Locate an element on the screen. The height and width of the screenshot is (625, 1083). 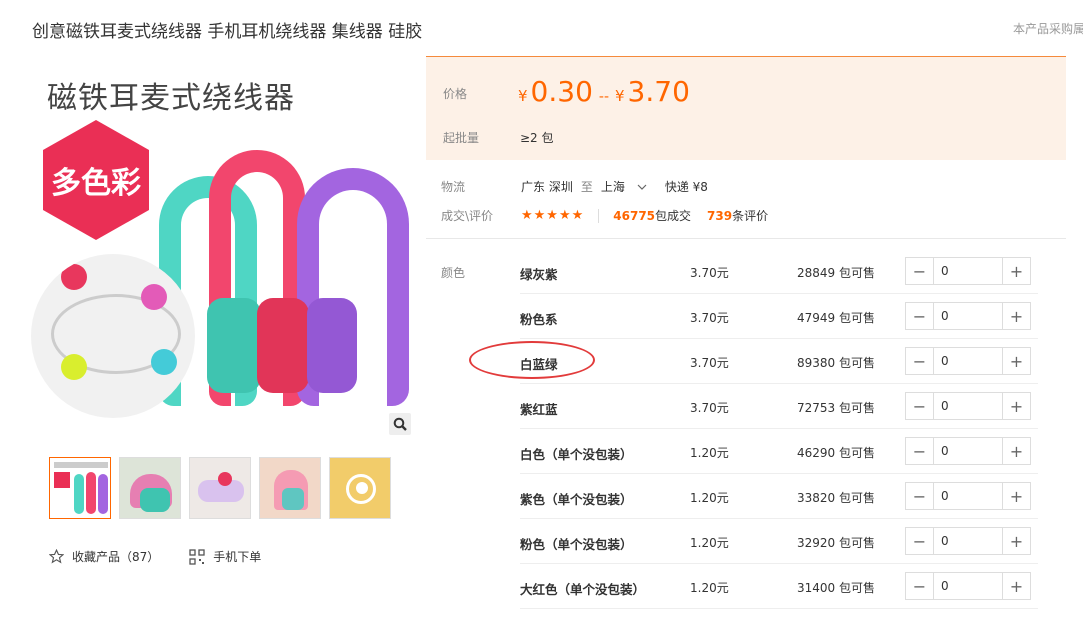
star-outline-icon is located at coordinates (56, 556).